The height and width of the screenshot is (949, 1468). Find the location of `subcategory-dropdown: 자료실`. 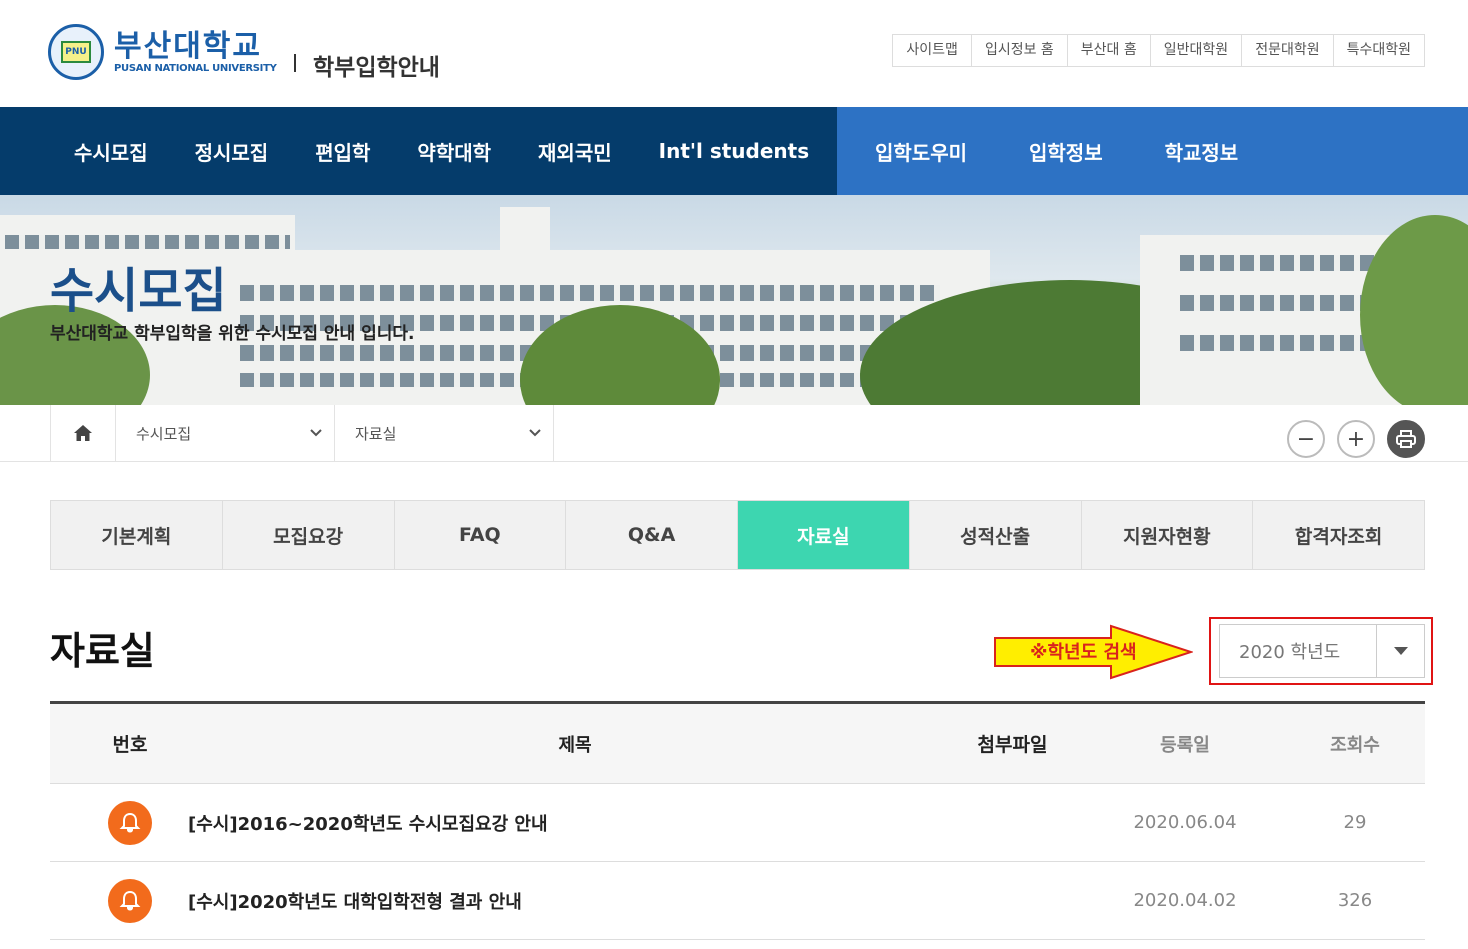

subcategory-dropdown: 자료실 is located at coordinates (444, 433).